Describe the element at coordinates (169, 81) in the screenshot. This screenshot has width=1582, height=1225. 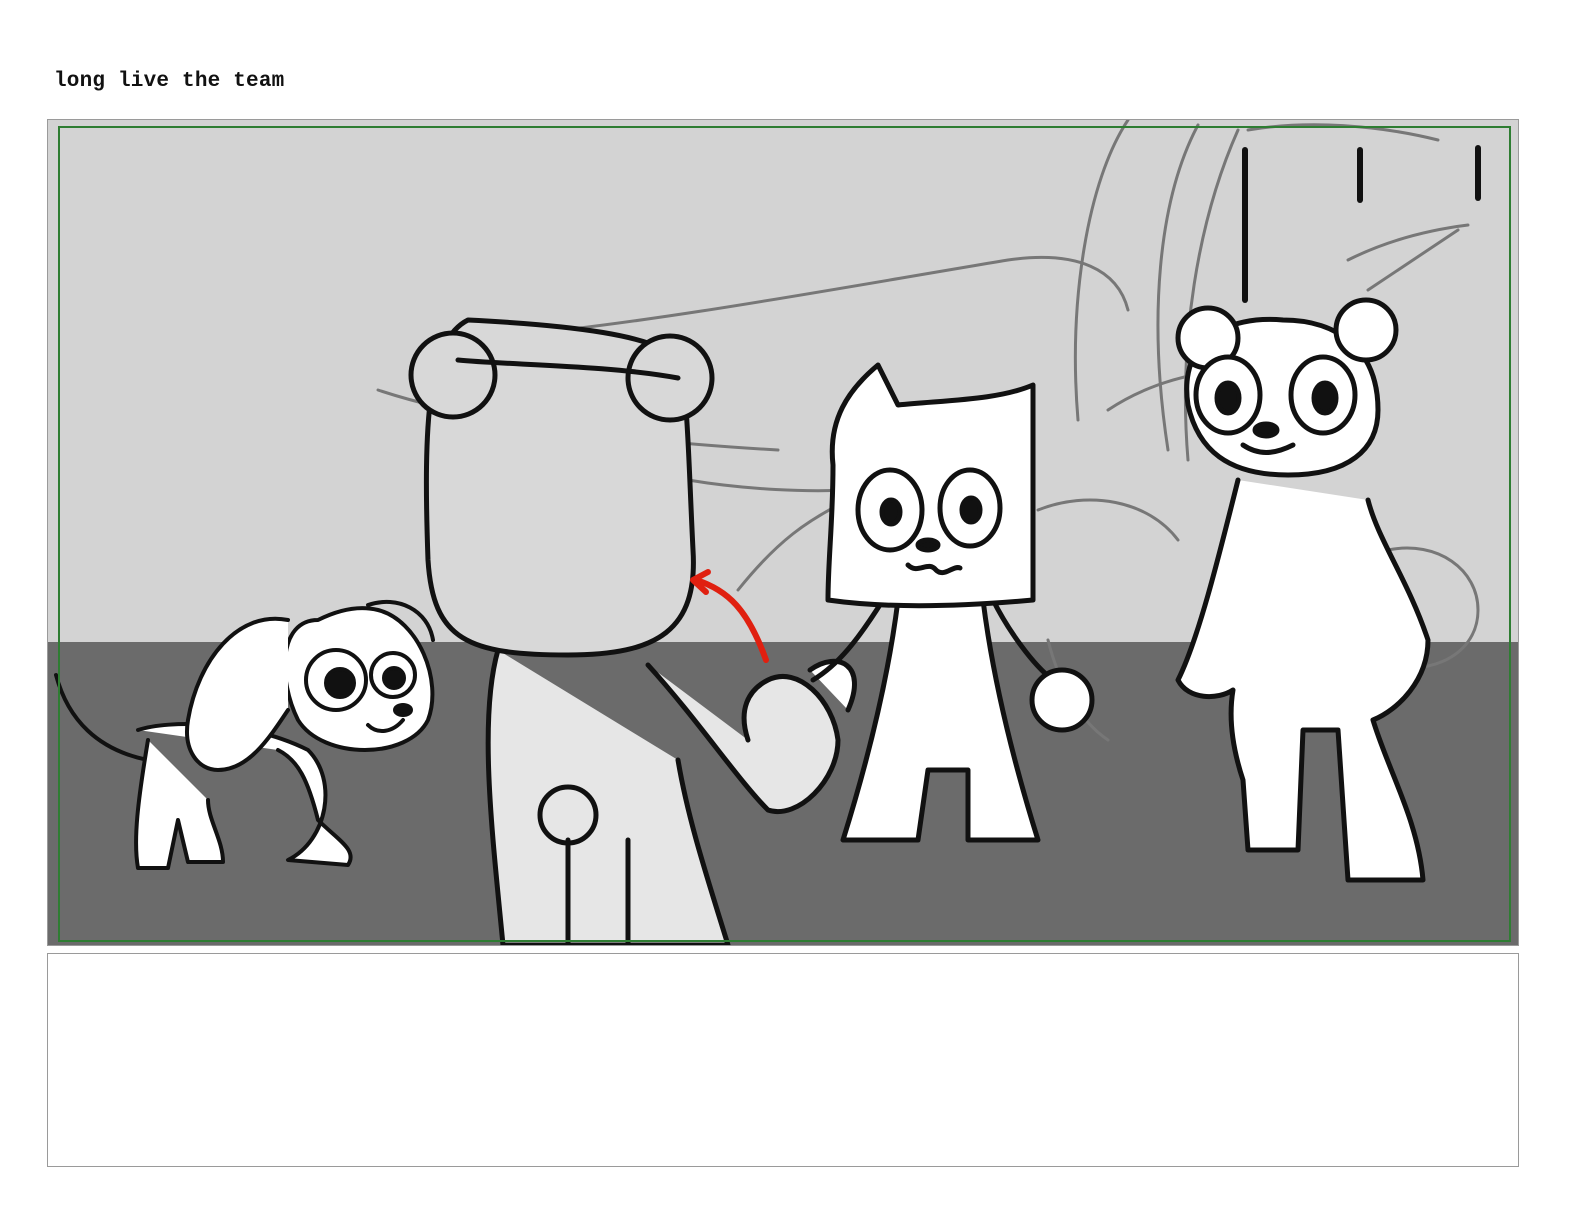
I see `page-title: long live the team` at that location.